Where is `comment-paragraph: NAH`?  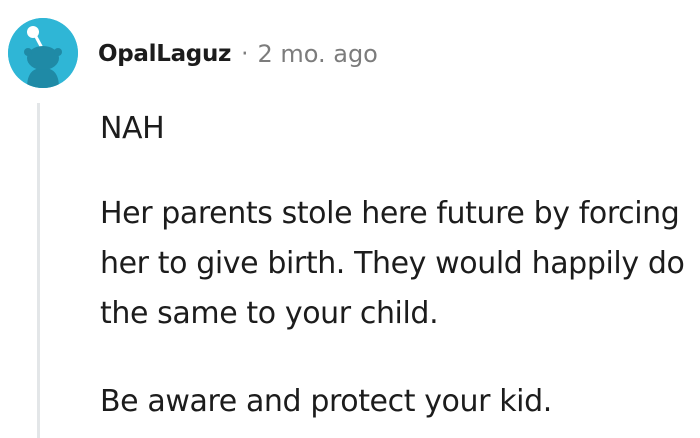 comment-paragraph: NAH is located at coordinates (132, 128).